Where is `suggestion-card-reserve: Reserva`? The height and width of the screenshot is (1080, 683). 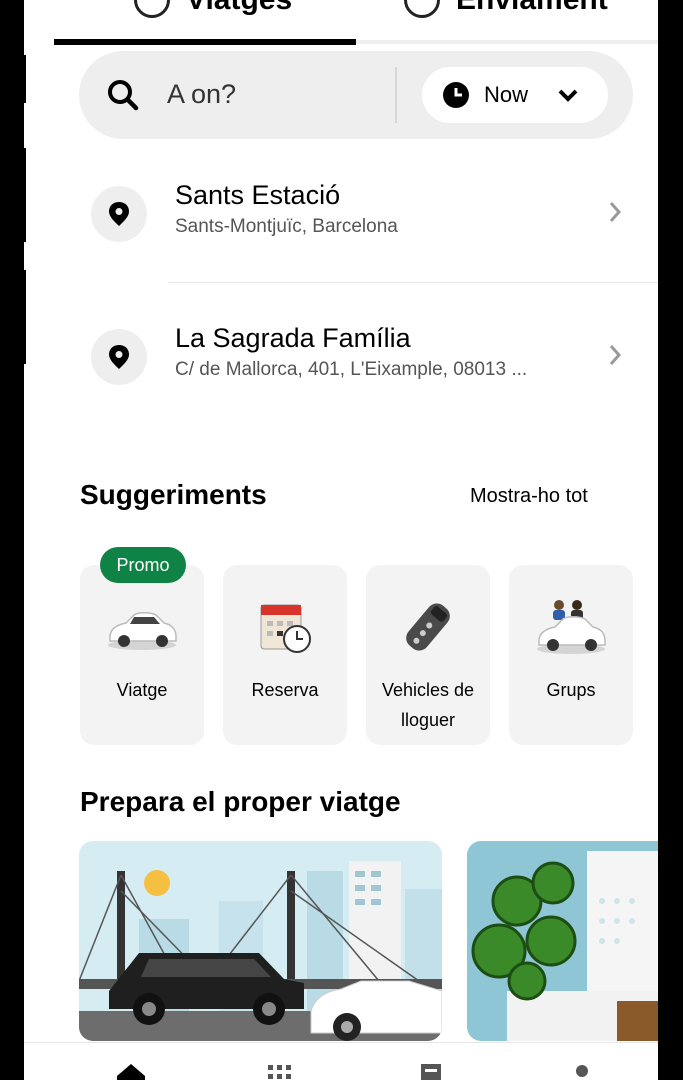 suggestion-card-reserve: Reserva is located at coordinates (285, 655).